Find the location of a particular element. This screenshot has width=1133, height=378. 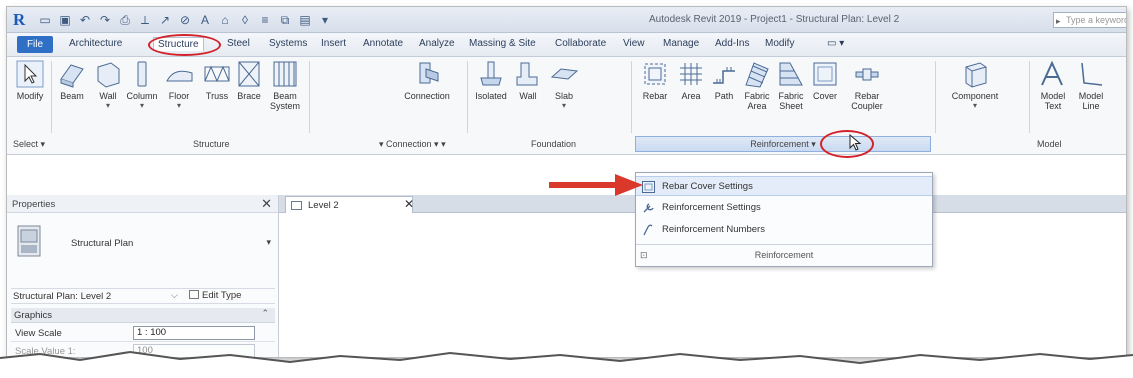

property-group-graphics: Graphics ⌃ is located at coordinates (143, 315).